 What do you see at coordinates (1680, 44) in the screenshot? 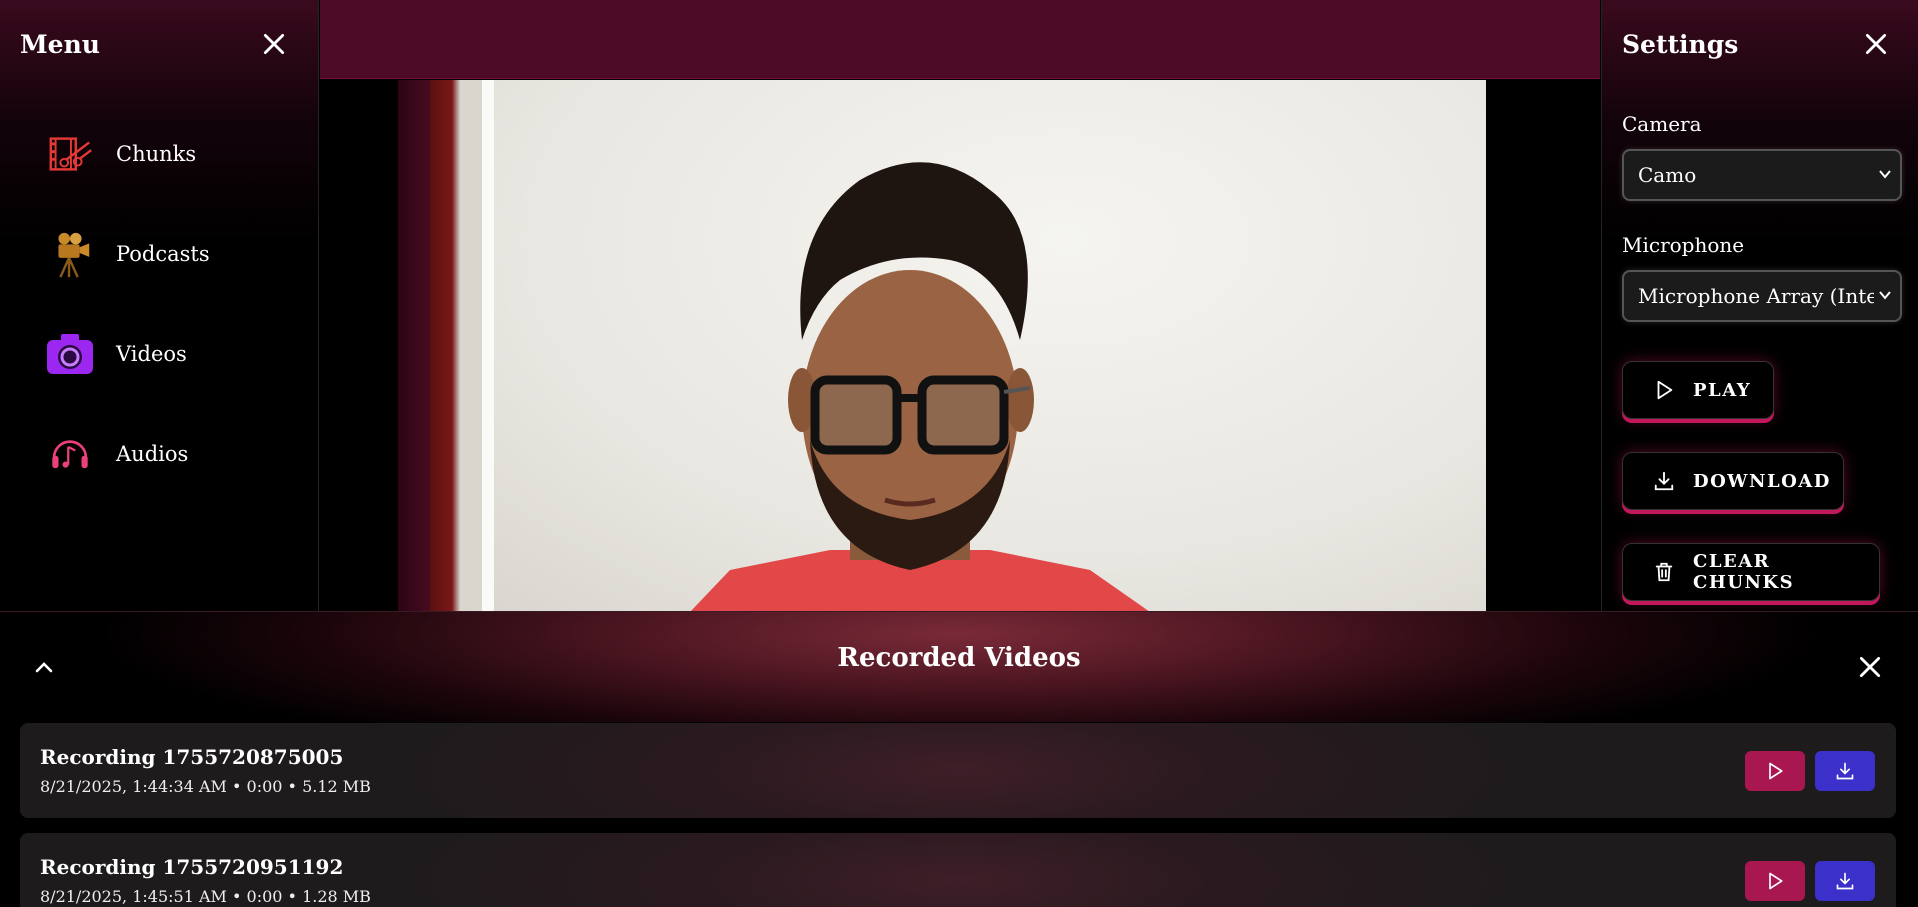
I see `settings-title: Settings` at bounding box center [1680, 44].